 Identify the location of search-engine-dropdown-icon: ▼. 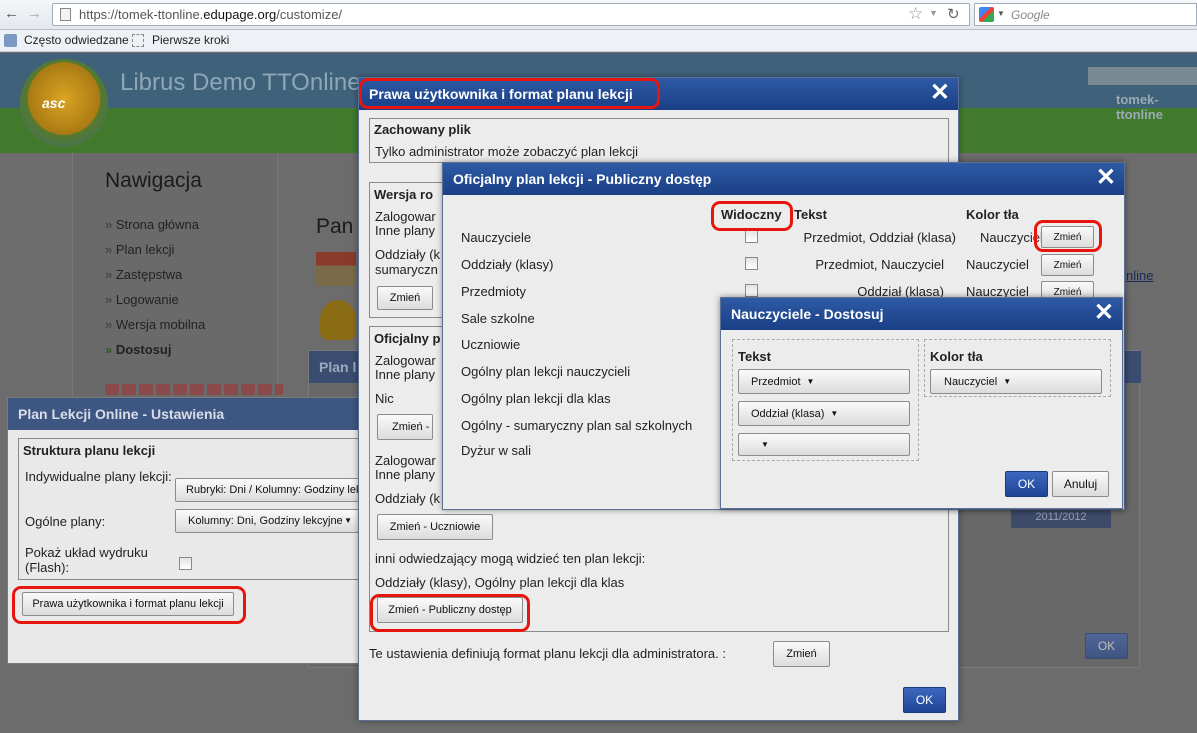
(1001, 13).